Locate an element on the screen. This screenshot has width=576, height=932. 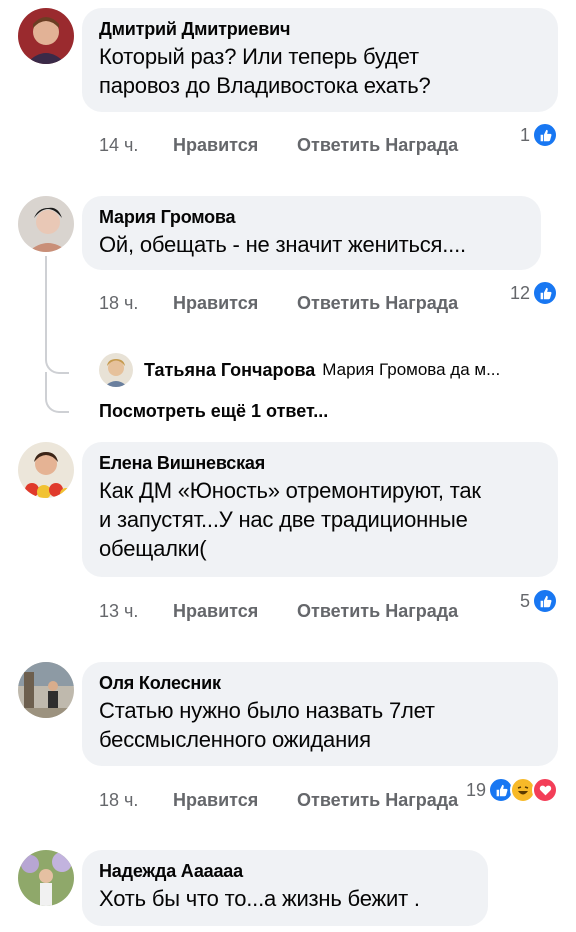
thread-connector is located at coordinates (57, 404).